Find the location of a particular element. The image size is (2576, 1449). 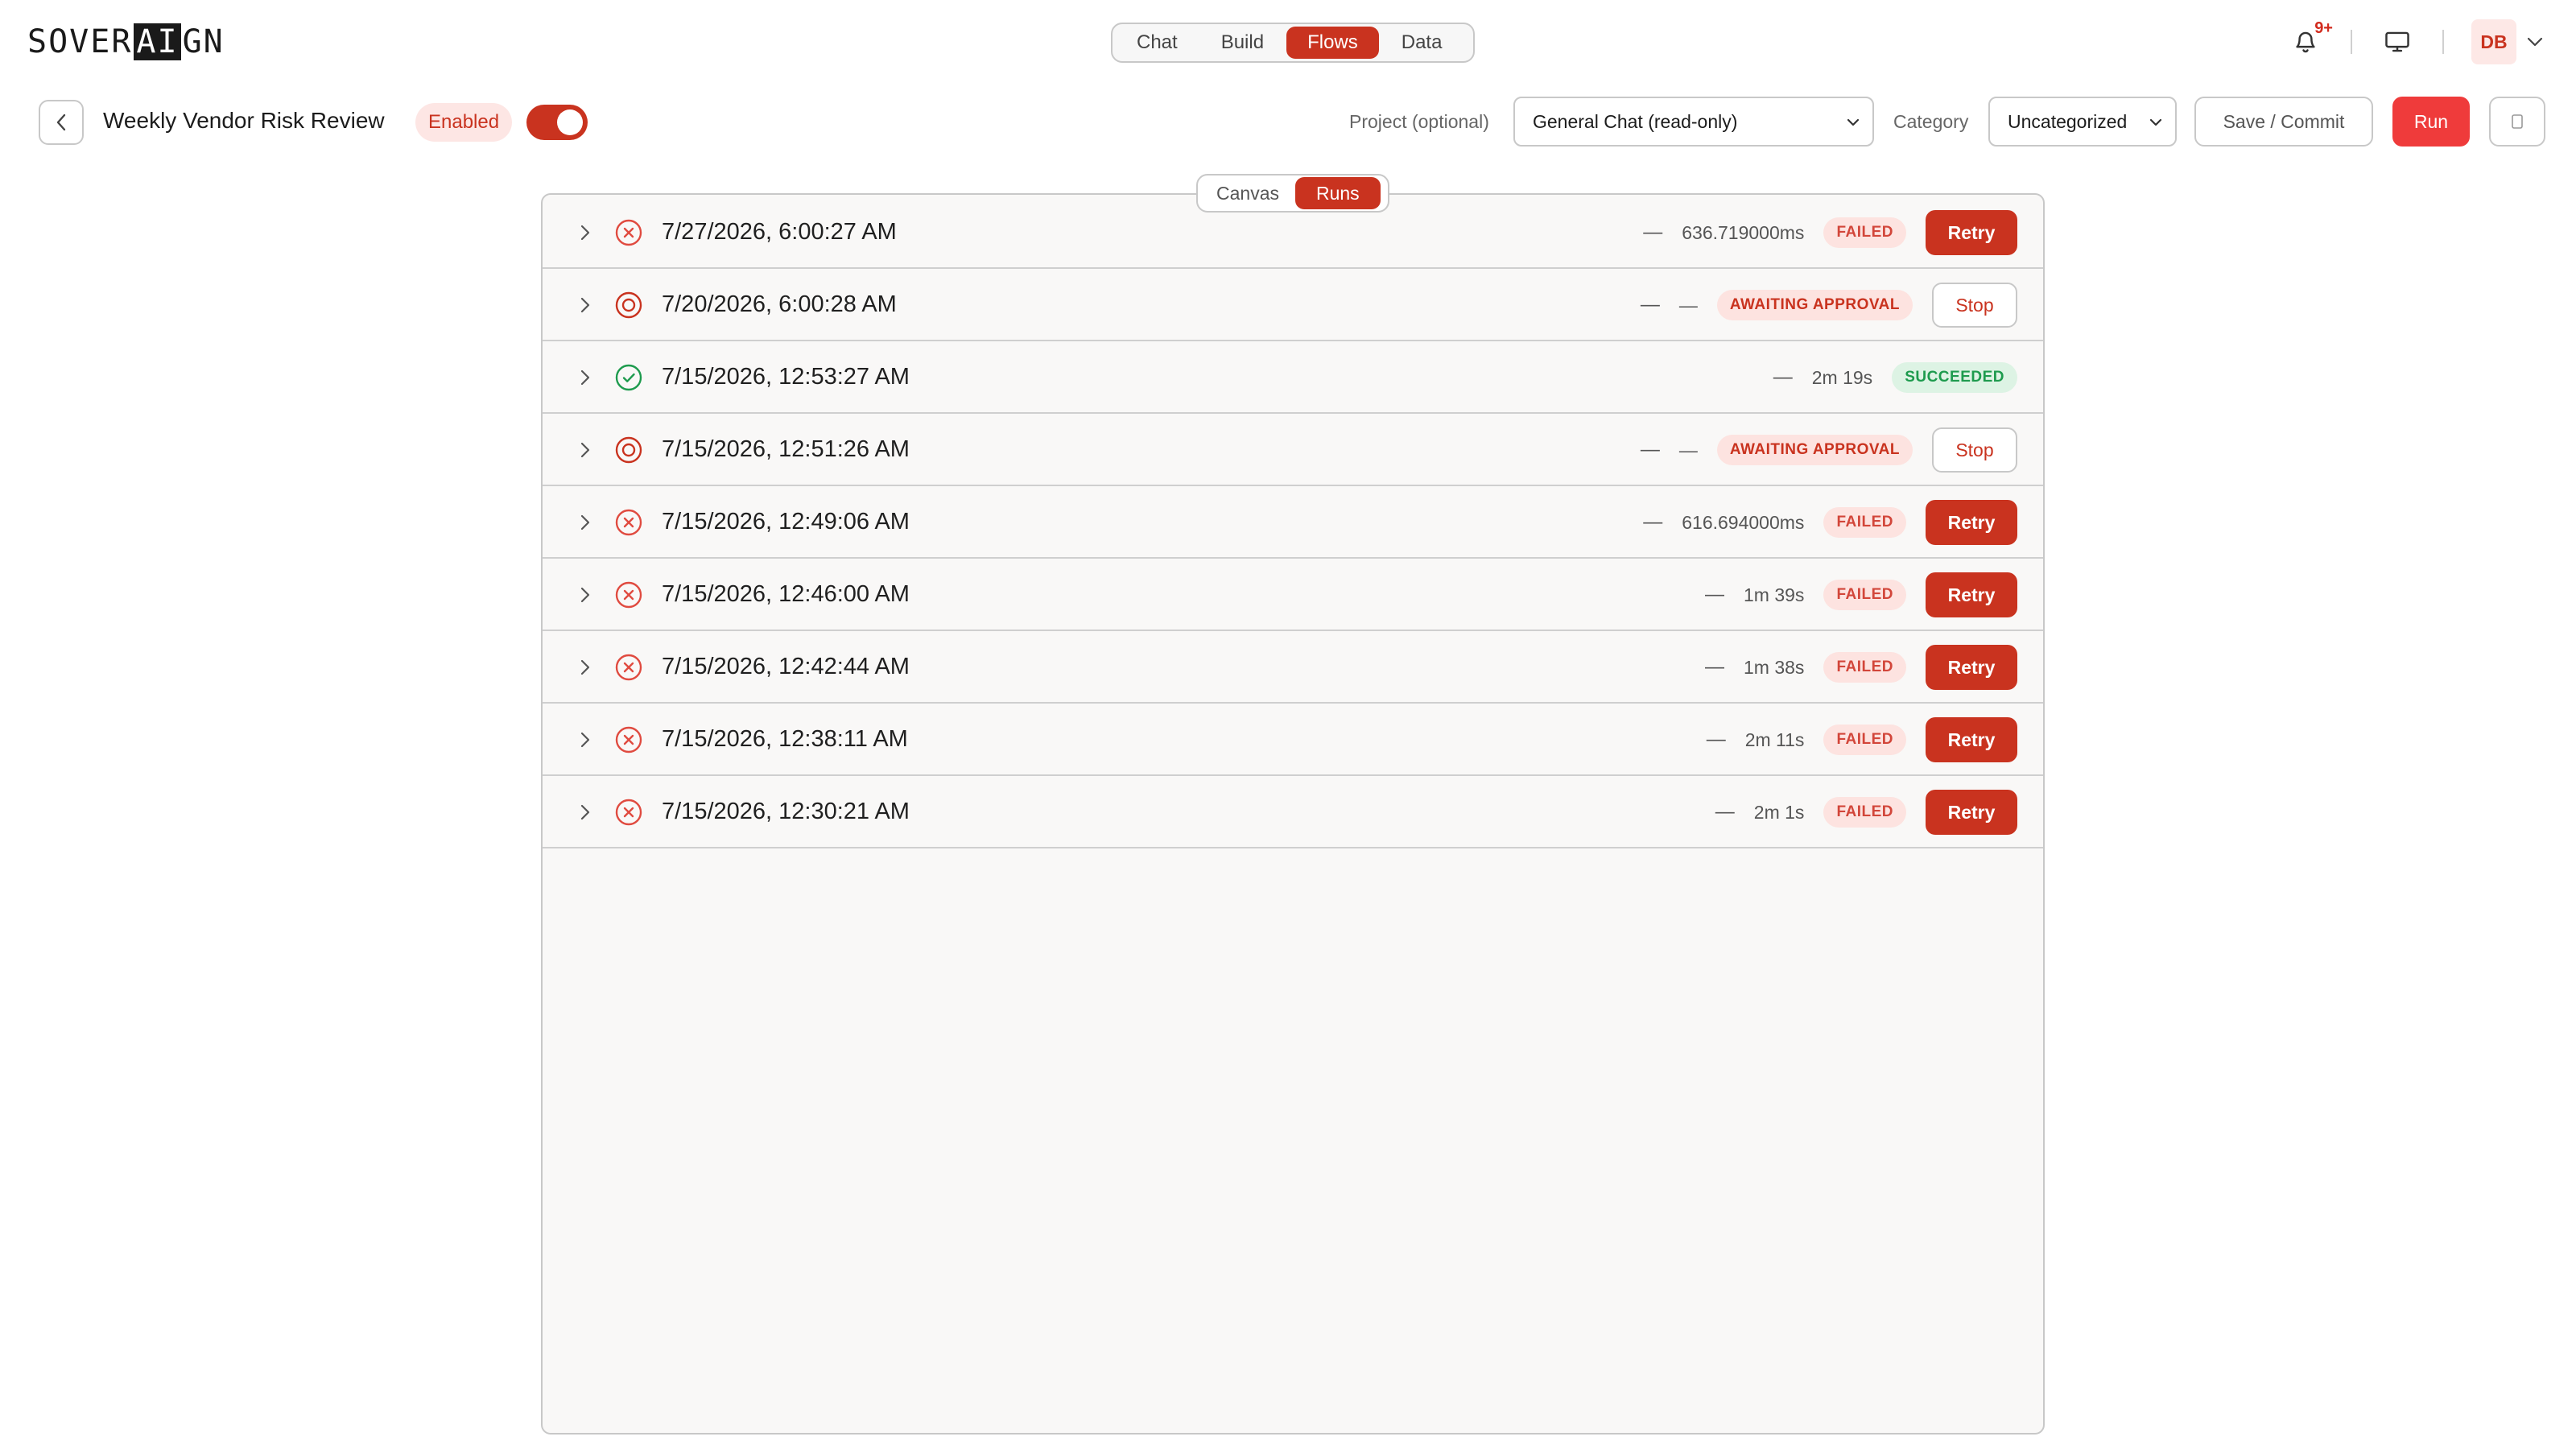

nav-tab-data: Data is located at coordinates (1422, 43).